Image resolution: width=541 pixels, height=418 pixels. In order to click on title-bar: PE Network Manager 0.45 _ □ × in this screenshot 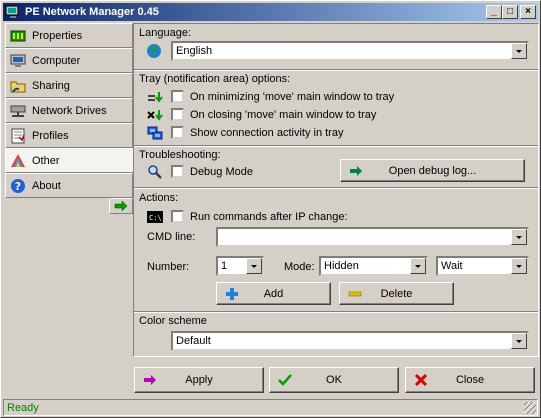, I will do `click(270, 12)`.